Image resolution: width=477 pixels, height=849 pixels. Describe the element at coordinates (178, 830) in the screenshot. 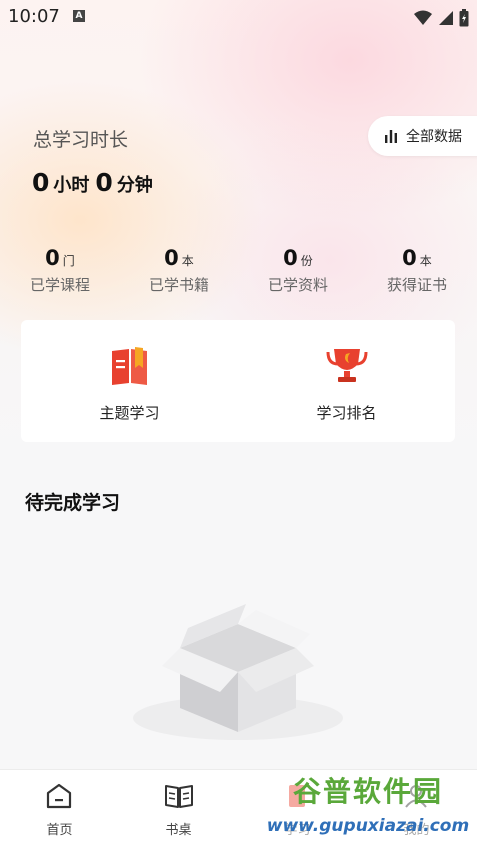

I see `tab-label: 书桌` at that location.